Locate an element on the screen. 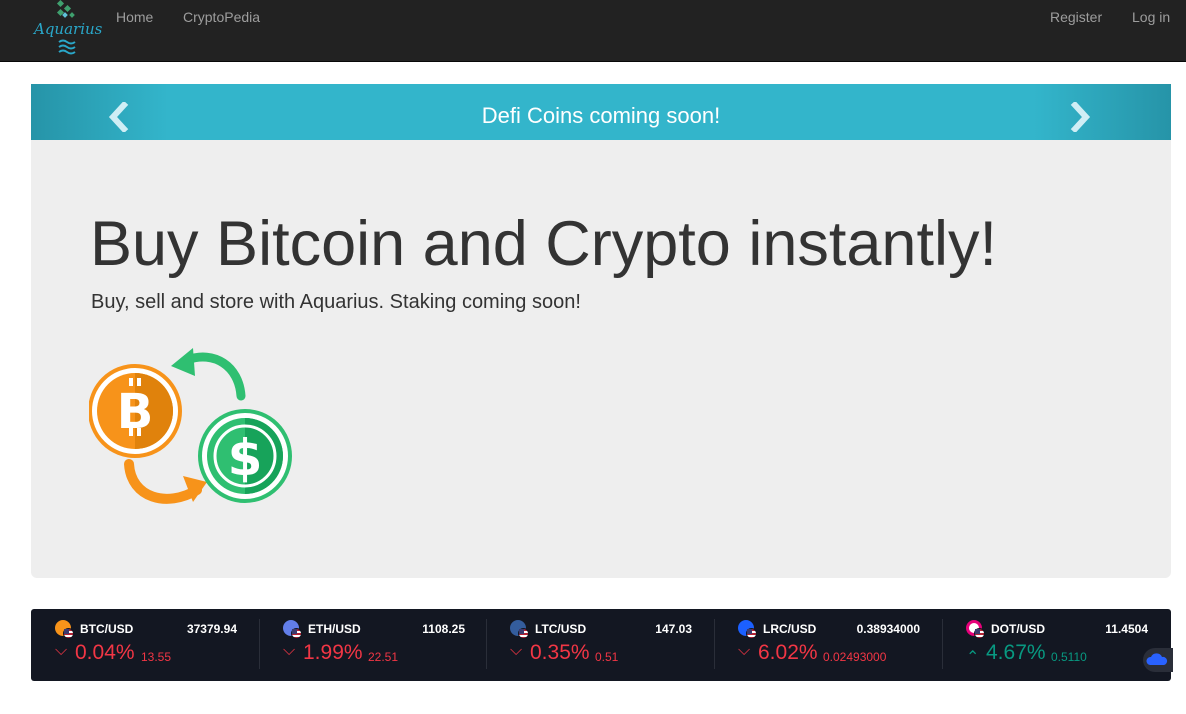 This screenshot has height=714, width=1186. brand-logo: Aquarius is located at coordinates (66, 29).